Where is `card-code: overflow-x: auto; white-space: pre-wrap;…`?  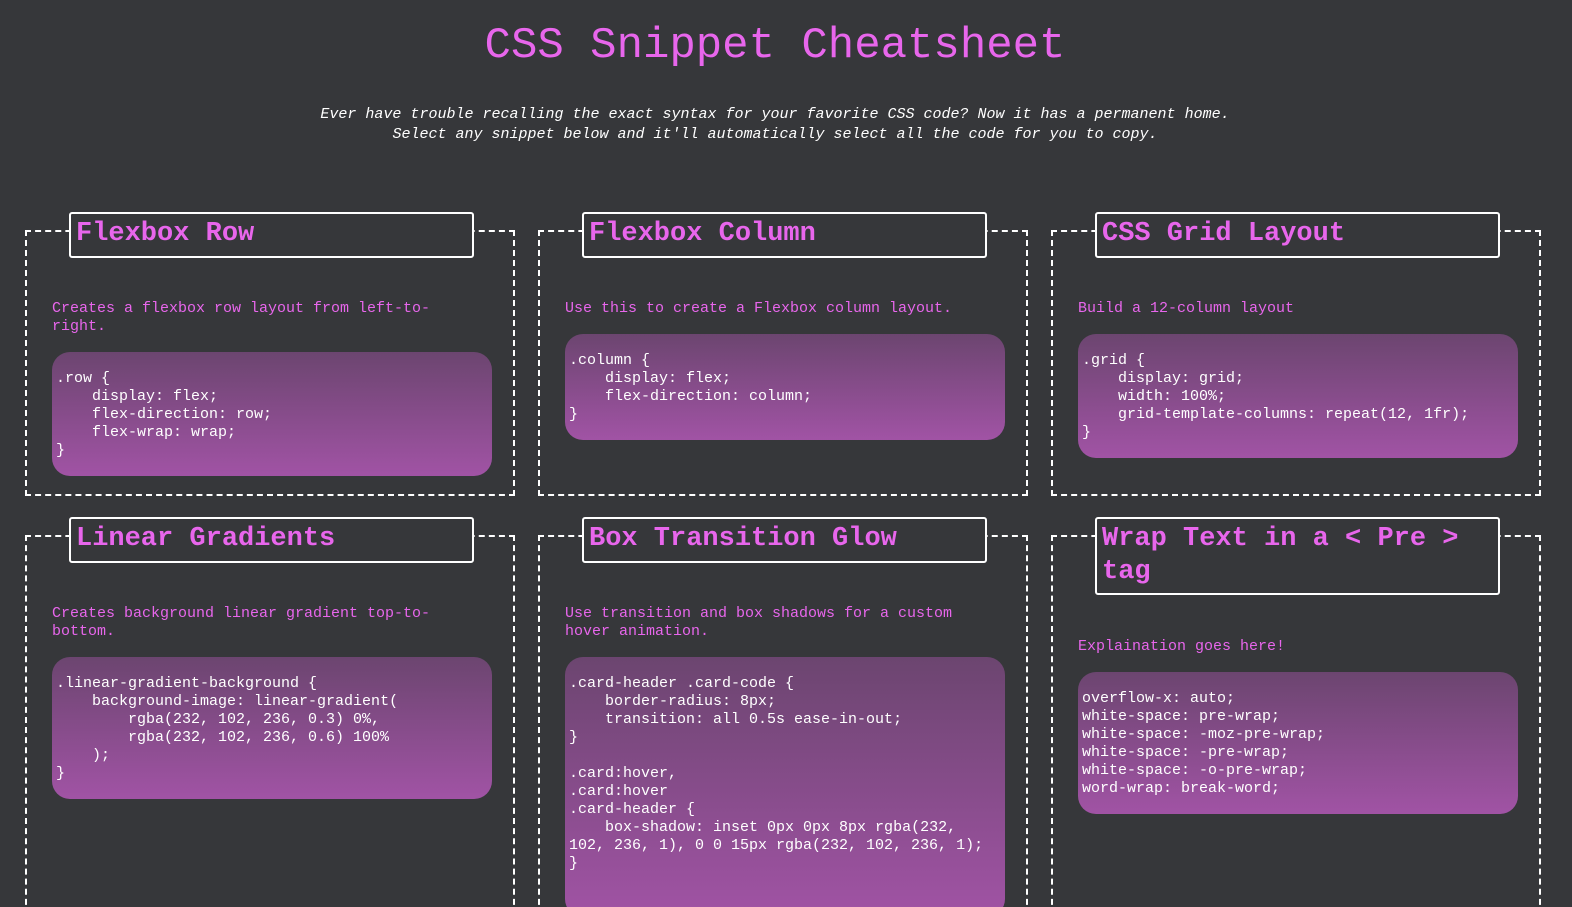
card-code: overflow-x: auto; white-space: pre-wrap;… is located at coordinates (1298, 743).